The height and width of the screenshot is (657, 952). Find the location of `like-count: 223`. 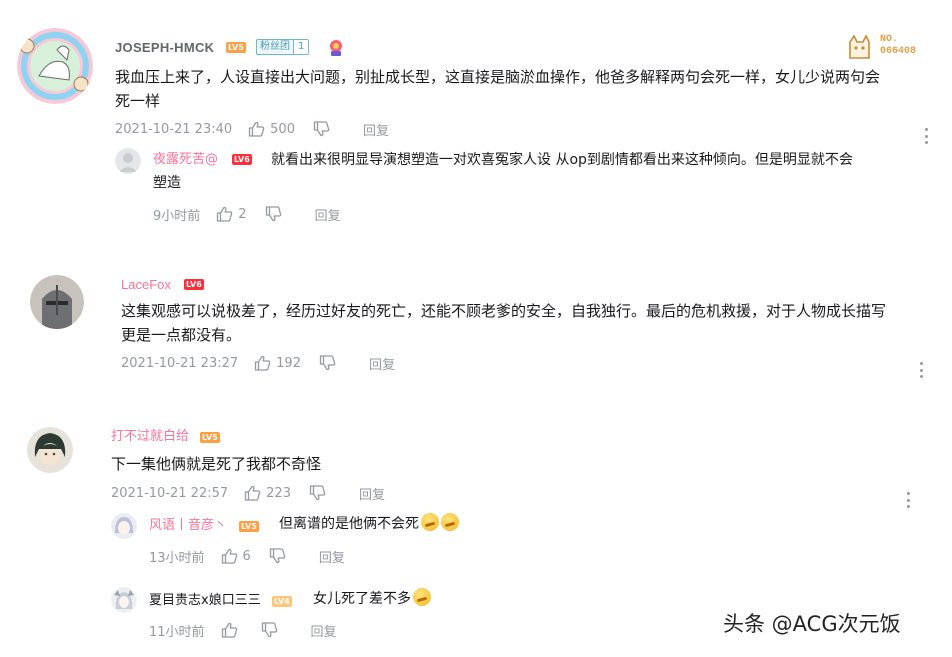

like-count: 223 is located at coordinates (278, 493).